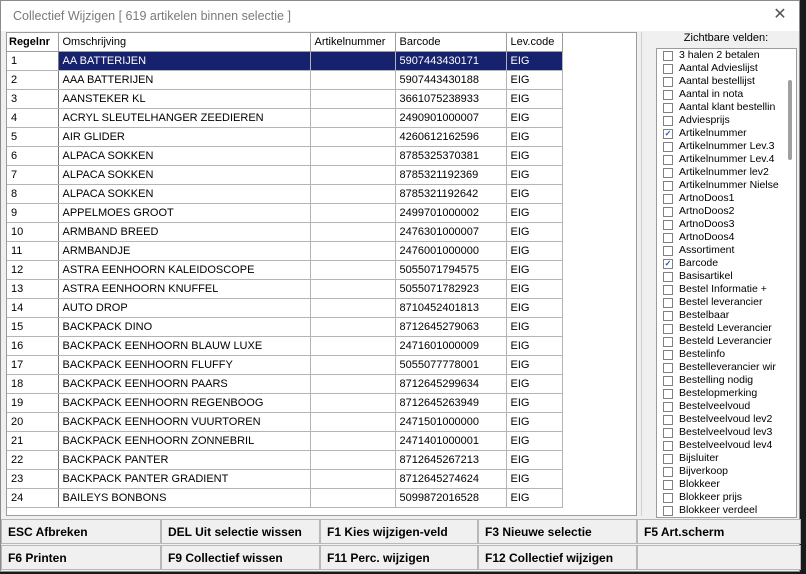 The width and height of the screenshot is (806, 574). What do you see at coordinates (240, 557) in the screenshot?
I see `f9-collectief-wissen-button: F9 Collectief wissen` at bounding box center [240, 557].